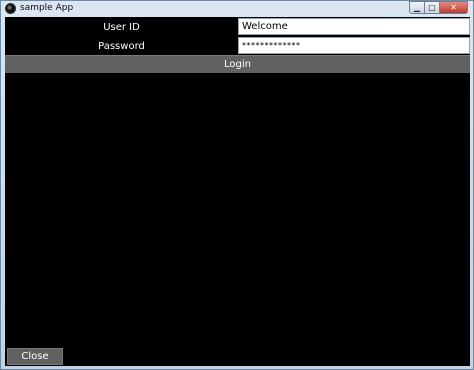 This screenshot has height=370, width=474. I want to click on password-row: Password *************, so click(237, 46).